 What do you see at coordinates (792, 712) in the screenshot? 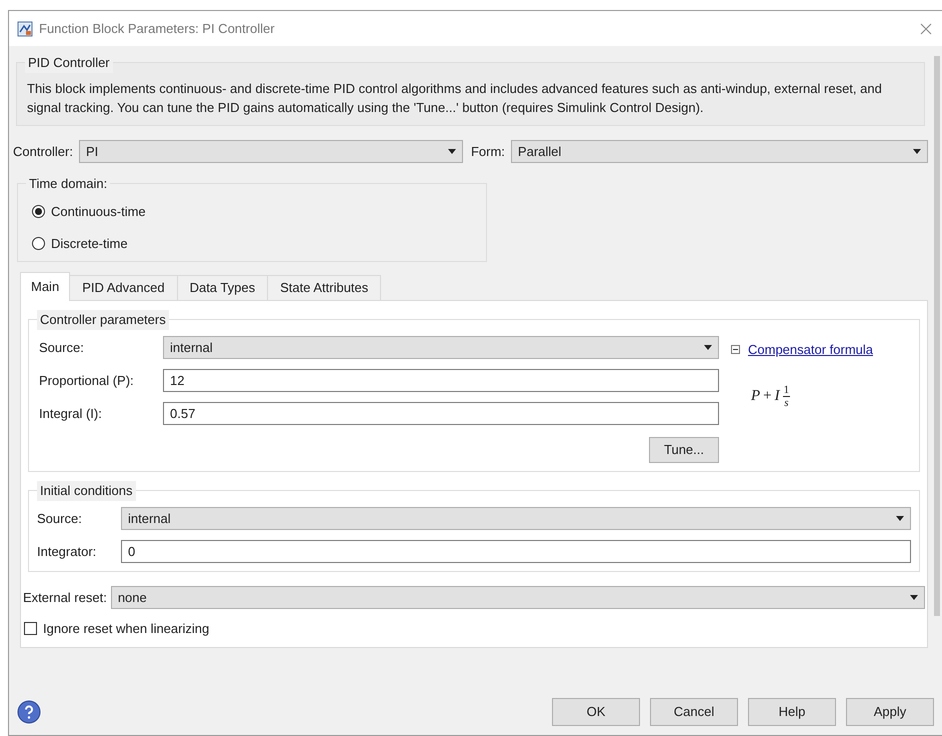
I see `dialog-button: Help` at bounding box center [792, 712].